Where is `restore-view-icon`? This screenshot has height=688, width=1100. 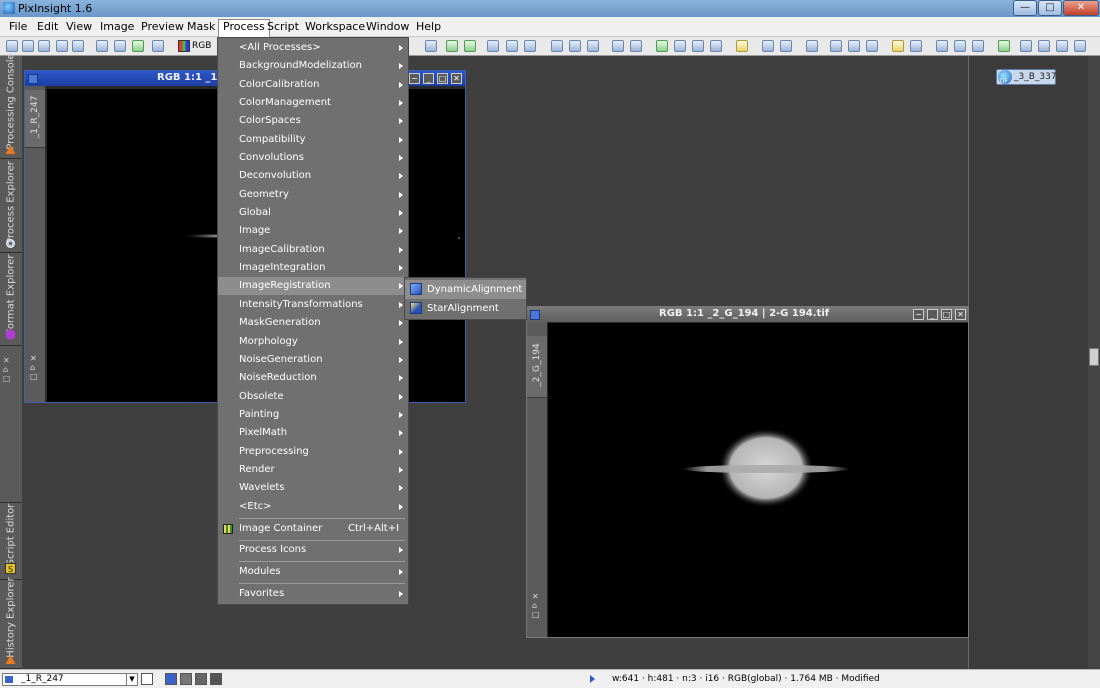
restore-view-icon is located at coordinates (593, 46).